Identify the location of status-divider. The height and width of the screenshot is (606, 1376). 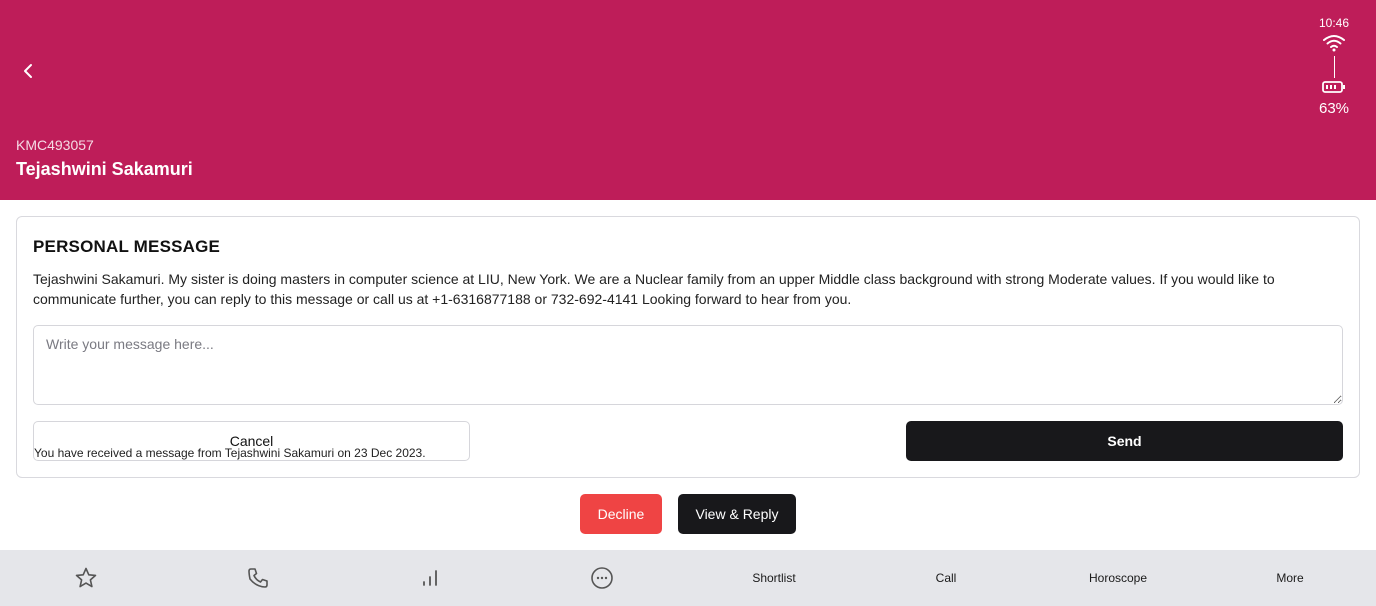
(1334, 67).